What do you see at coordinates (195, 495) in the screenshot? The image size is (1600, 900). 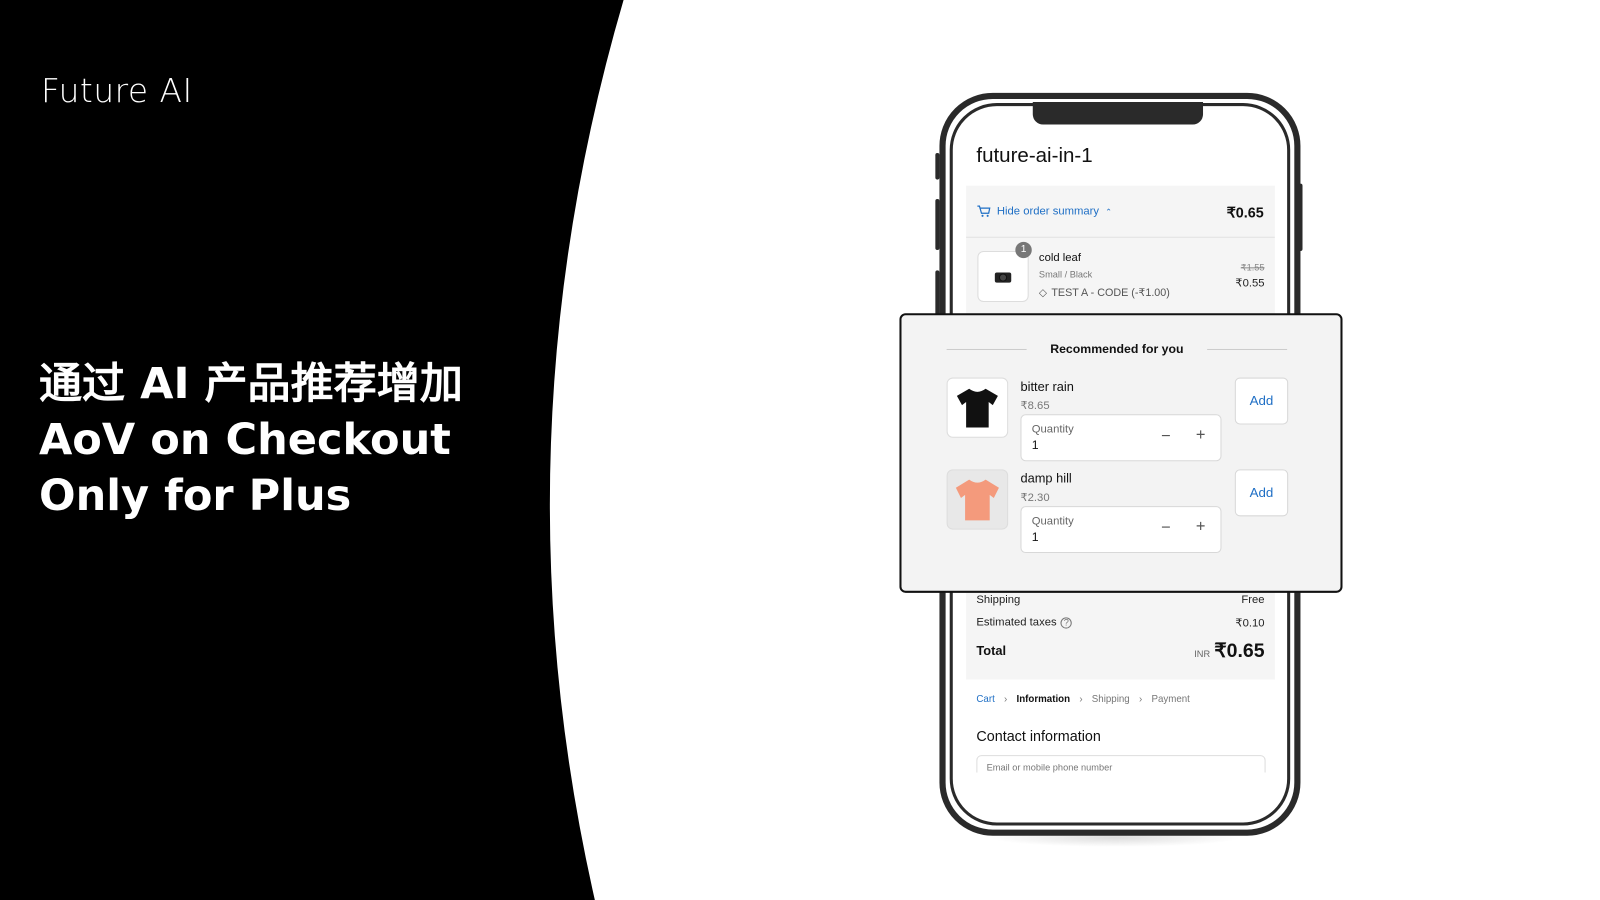 I see `headline-line: Only for Plus` at bounding box center [195, 495].